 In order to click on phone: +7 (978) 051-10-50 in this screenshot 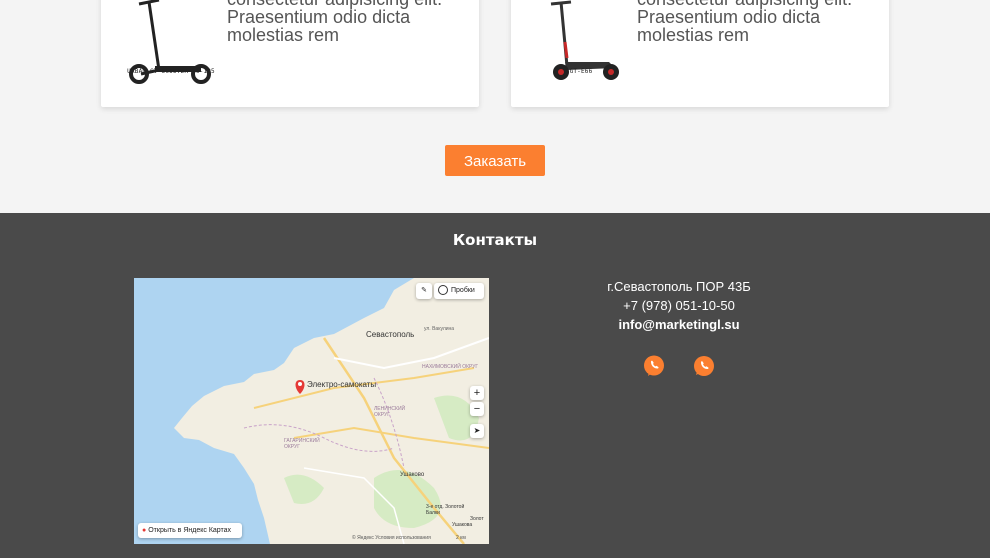, I will do `click(679, 305)`.